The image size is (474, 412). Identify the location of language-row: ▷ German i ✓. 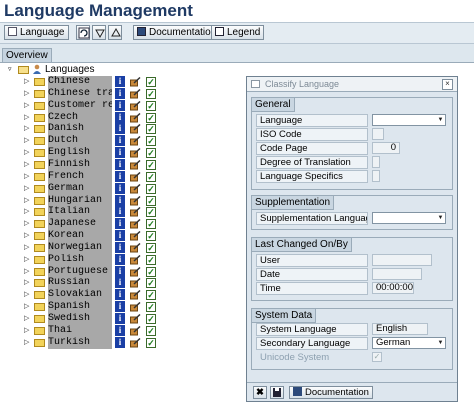
(85, 189).